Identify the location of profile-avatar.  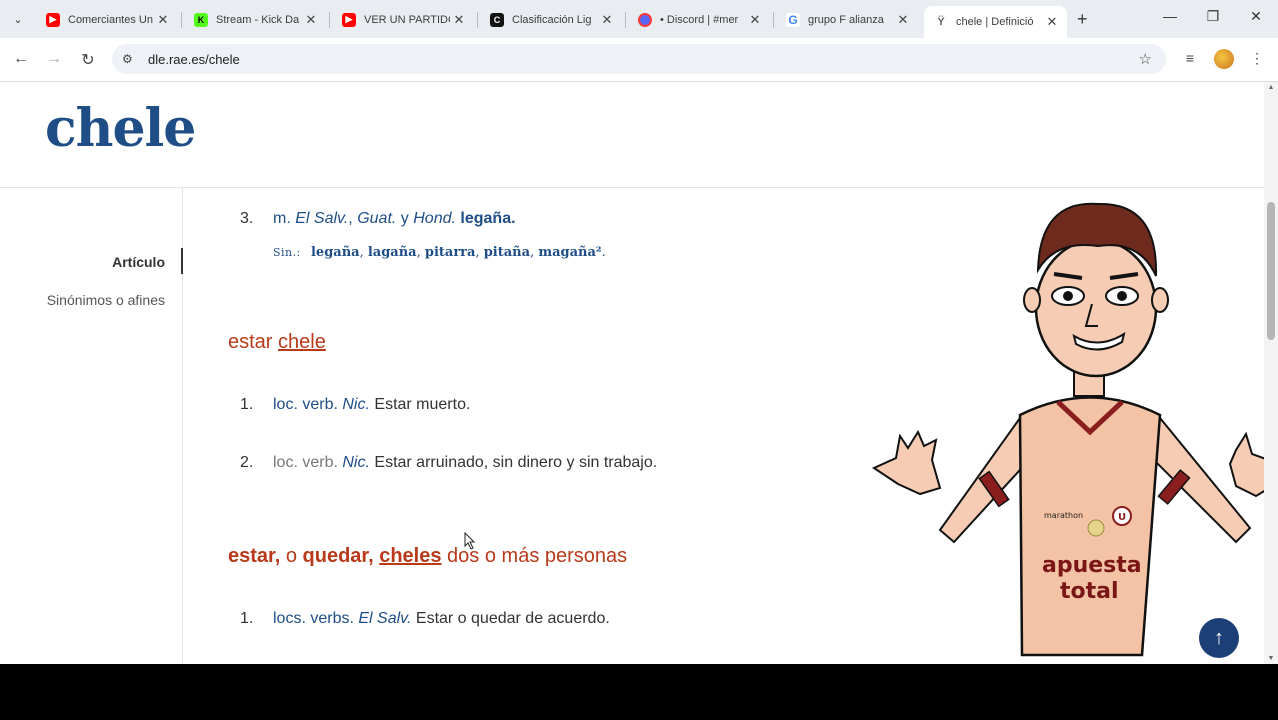
(1224, 59).